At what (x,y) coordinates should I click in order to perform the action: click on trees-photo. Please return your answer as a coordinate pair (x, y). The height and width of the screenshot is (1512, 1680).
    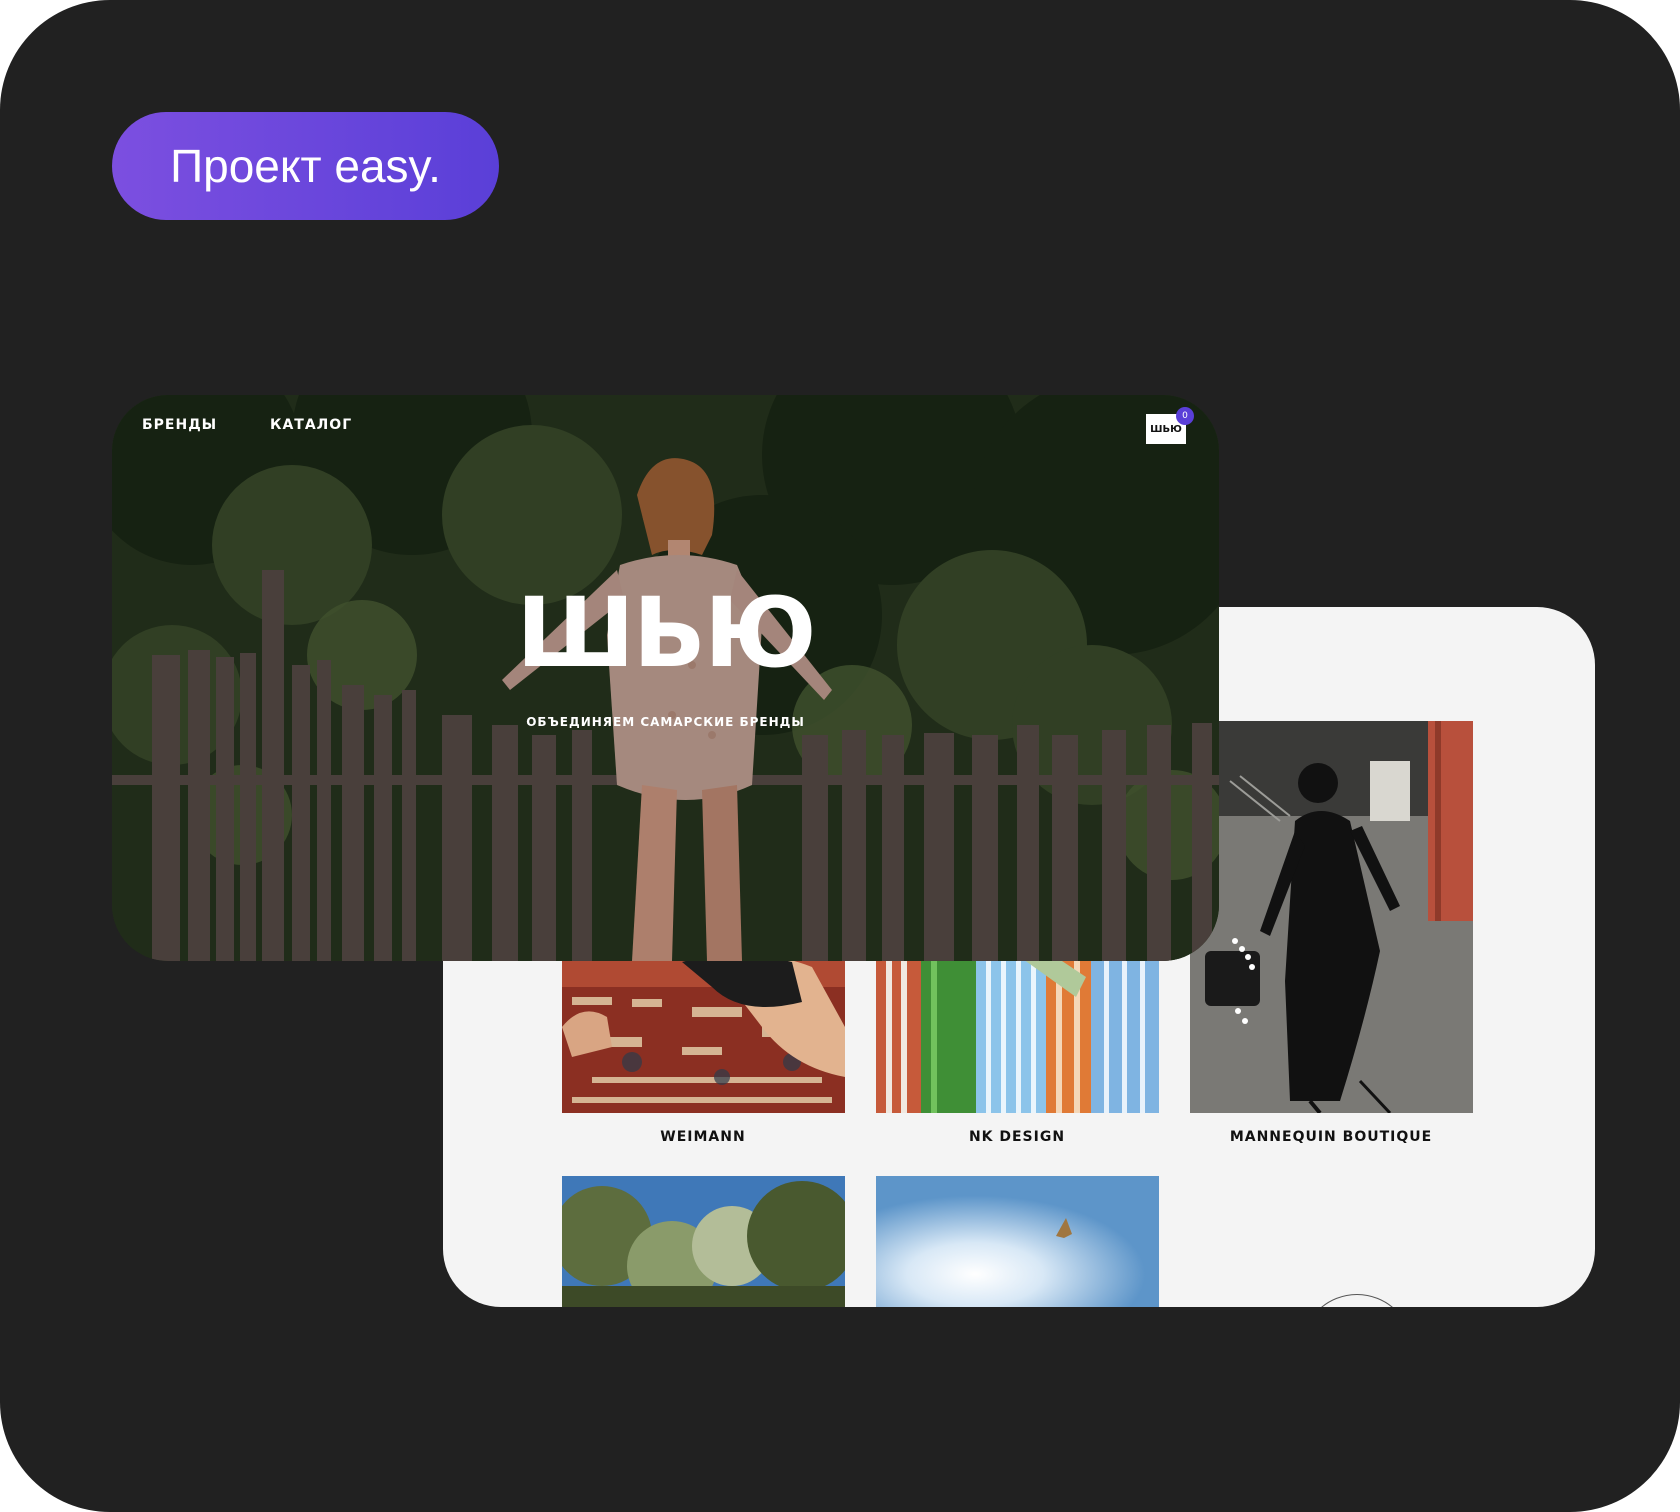
    Looking at the image, I should click on (703, 1241).